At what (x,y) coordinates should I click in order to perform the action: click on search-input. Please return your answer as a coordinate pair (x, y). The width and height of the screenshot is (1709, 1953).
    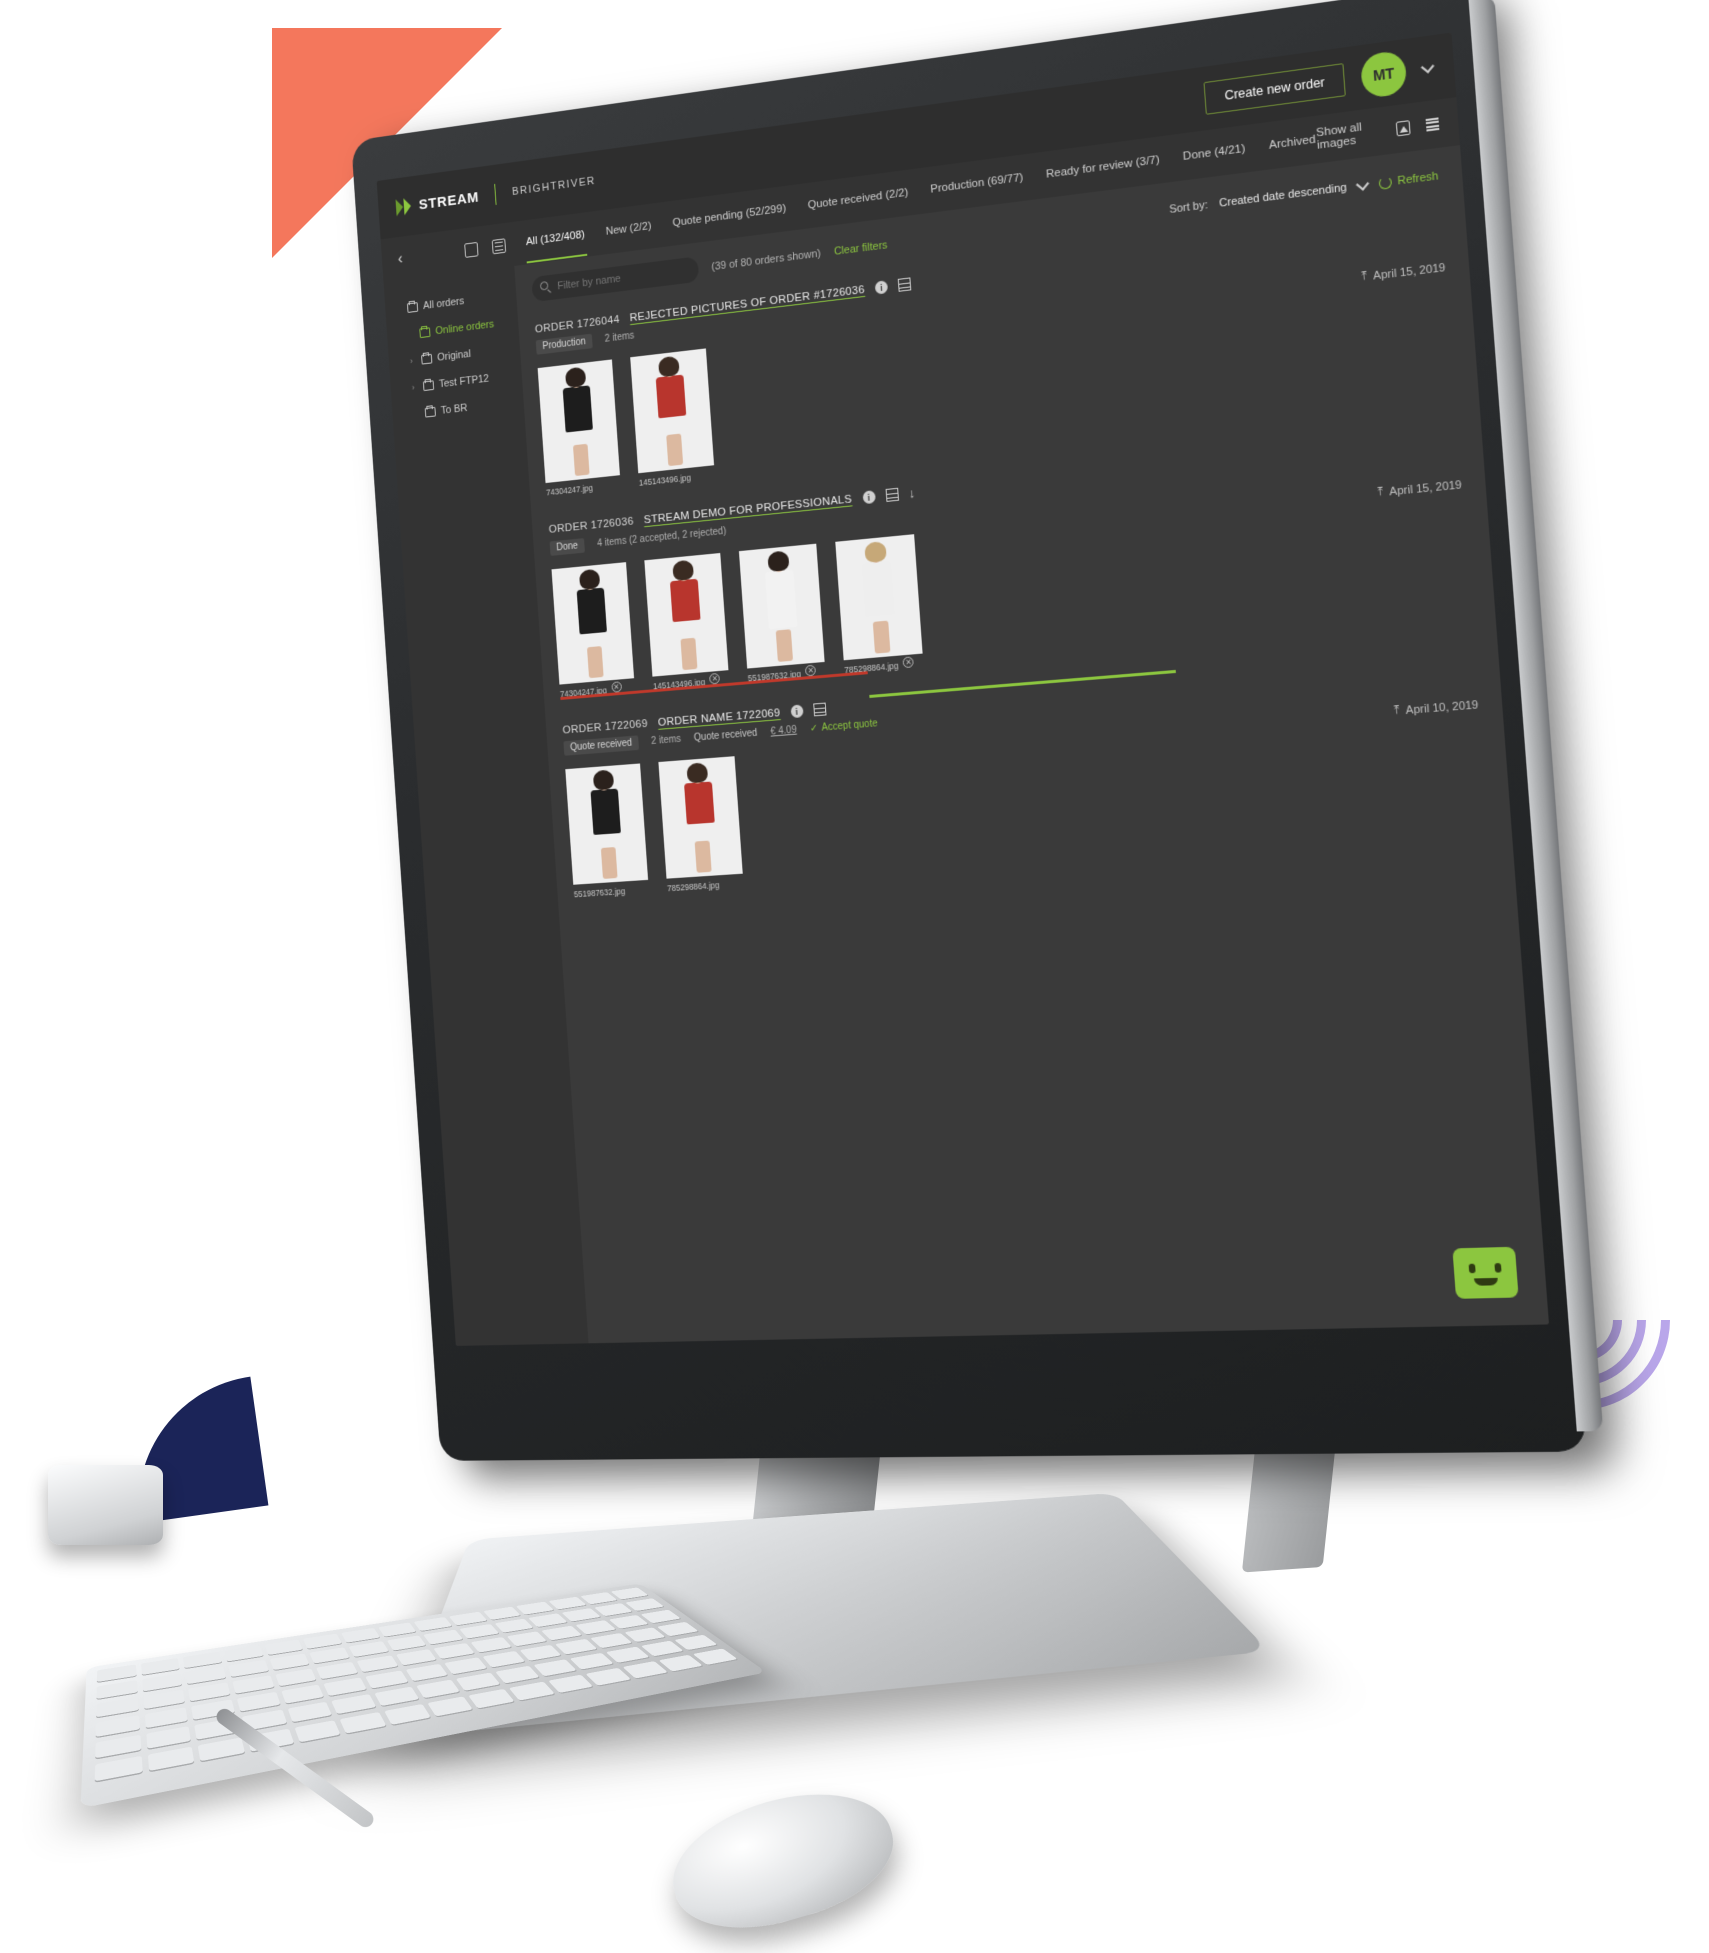
    Looking at the image, I should click on (615, 279).